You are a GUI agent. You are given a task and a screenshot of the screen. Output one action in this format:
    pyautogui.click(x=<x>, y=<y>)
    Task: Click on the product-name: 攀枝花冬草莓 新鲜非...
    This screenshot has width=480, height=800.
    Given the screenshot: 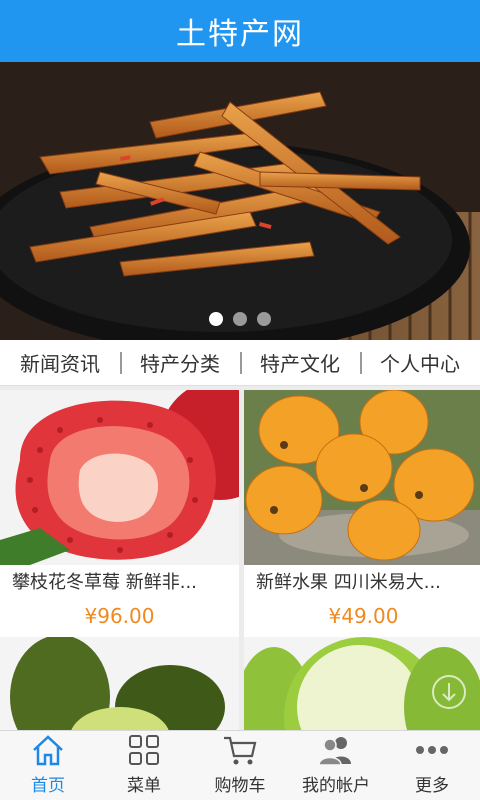 What is the action you would take?
    pyautogui.click(x=119, y=583)
    